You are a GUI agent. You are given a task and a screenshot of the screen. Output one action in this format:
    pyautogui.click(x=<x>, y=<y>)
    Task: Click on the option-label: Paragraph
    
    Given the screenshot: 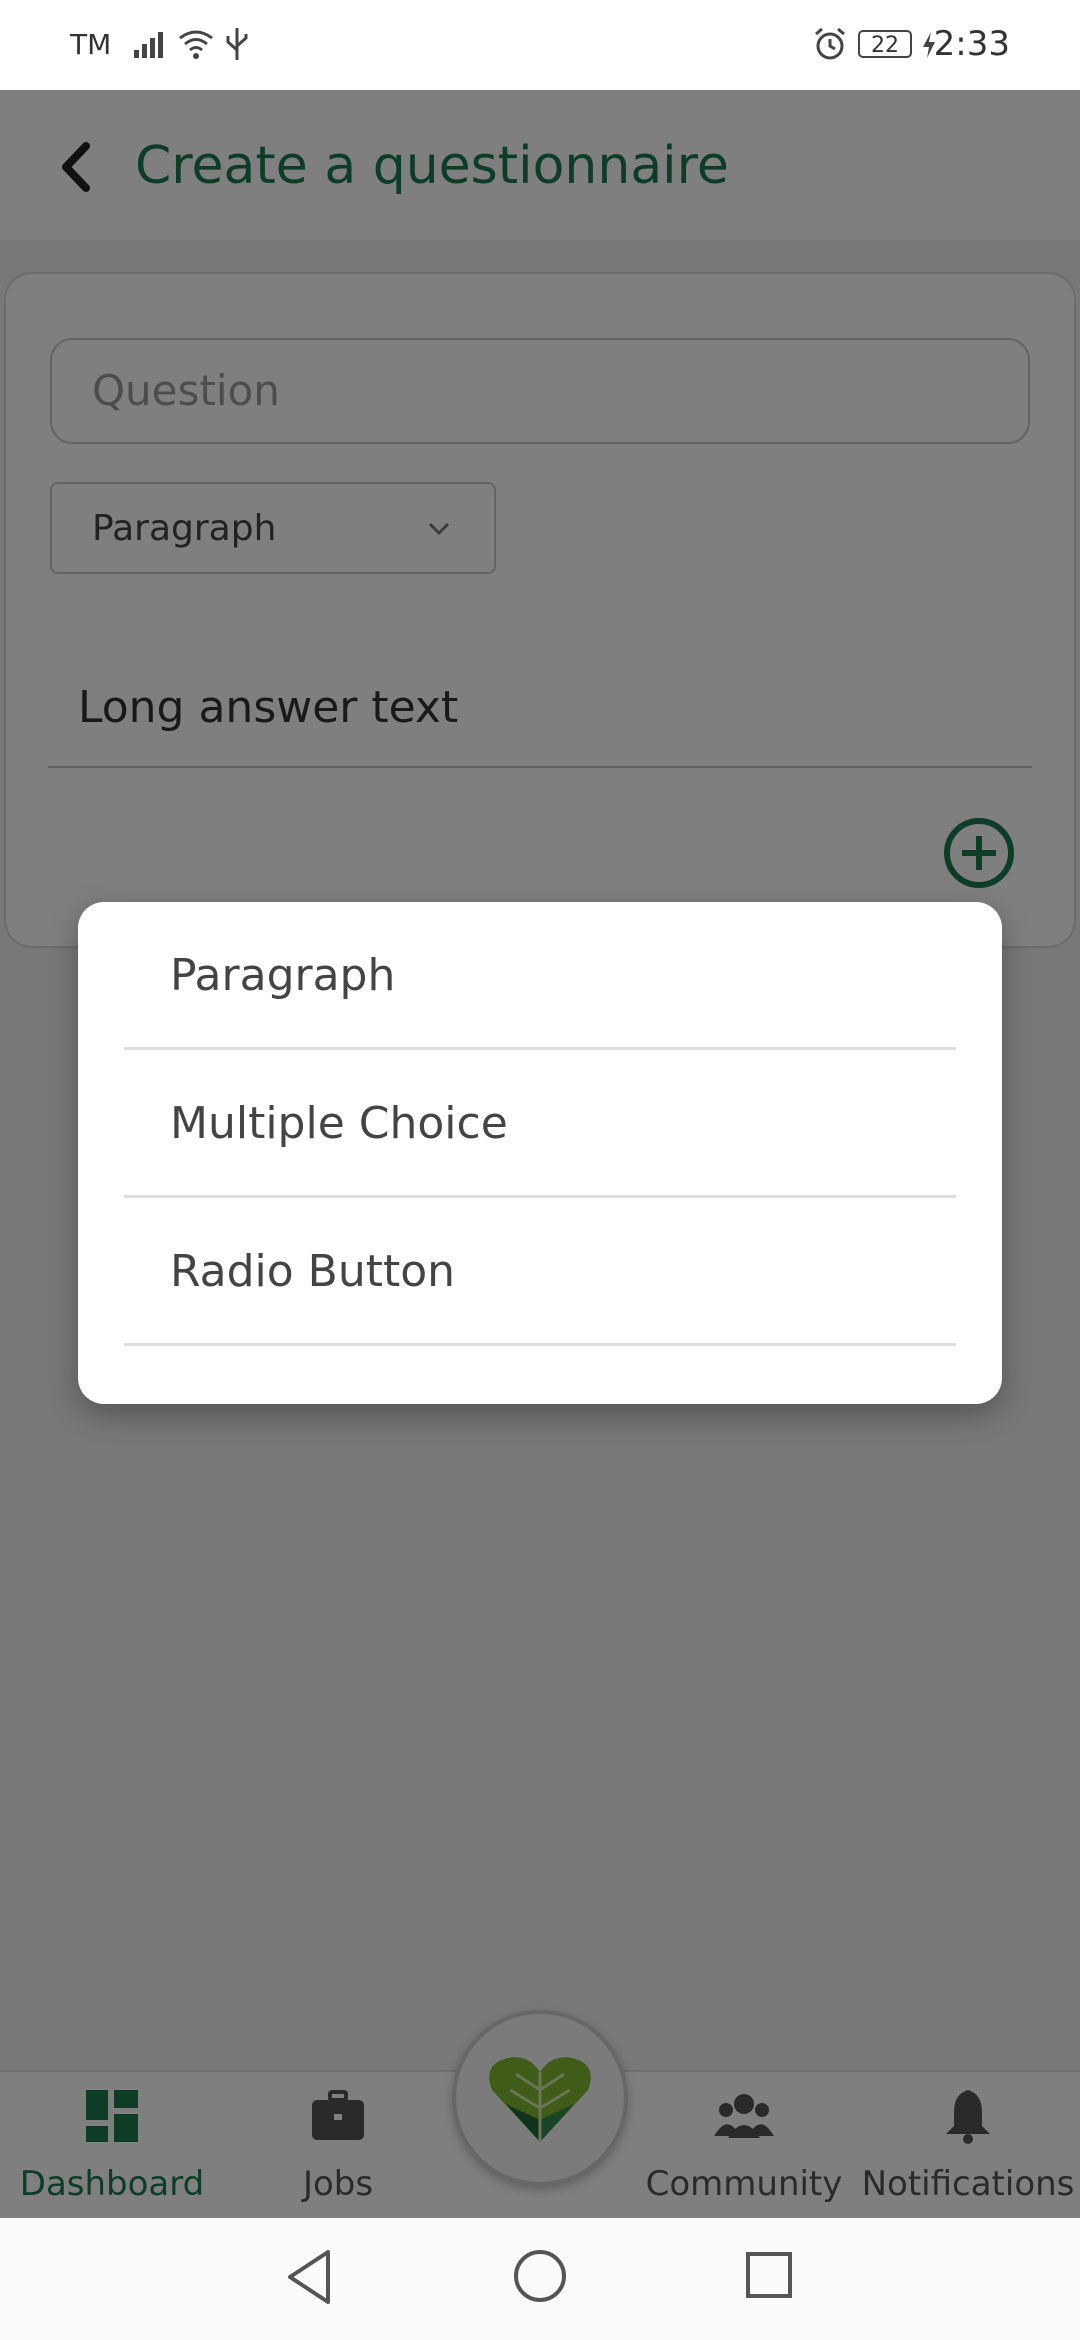 What is the action you would take?
    pyautogui.click(x=283, y=975)
    